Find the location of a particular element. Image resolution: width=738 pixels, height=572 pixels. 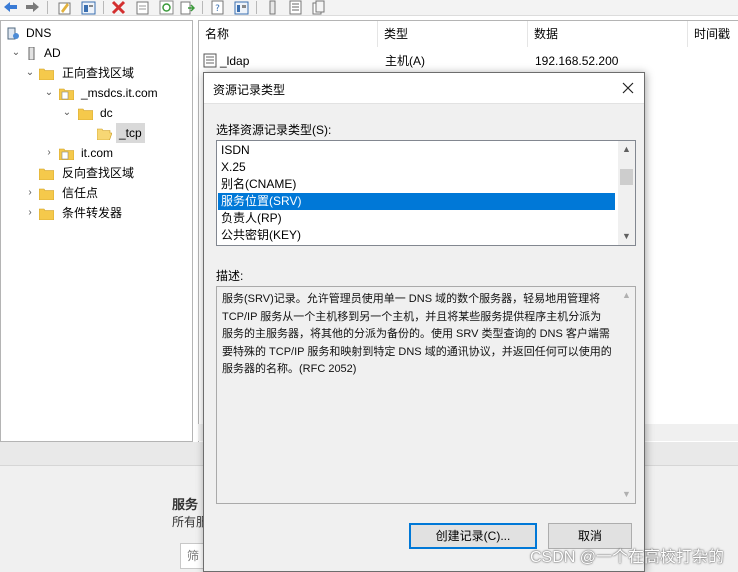

description-label: 描述: is located at coordinates (230, 276).